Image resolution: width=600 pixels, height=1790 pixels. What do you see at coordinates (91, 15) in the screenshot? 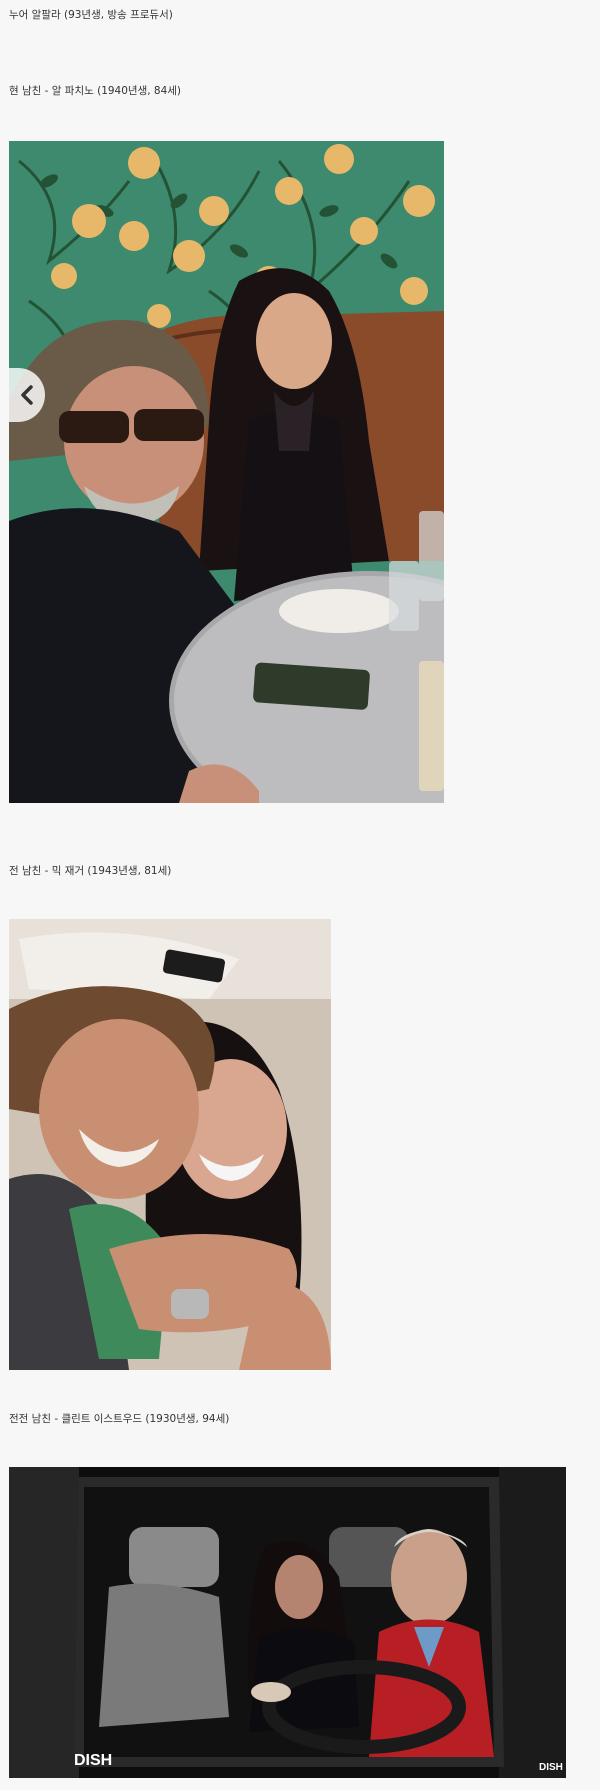
I see `post-headline: 누어 알팔라 (93년생, 방송 프로듀서)` at bounding box center [91, 15].